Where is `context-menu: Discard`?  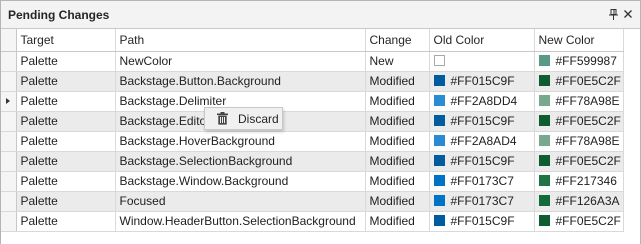
context-menu: Discard is located at coordinates (243, 118).